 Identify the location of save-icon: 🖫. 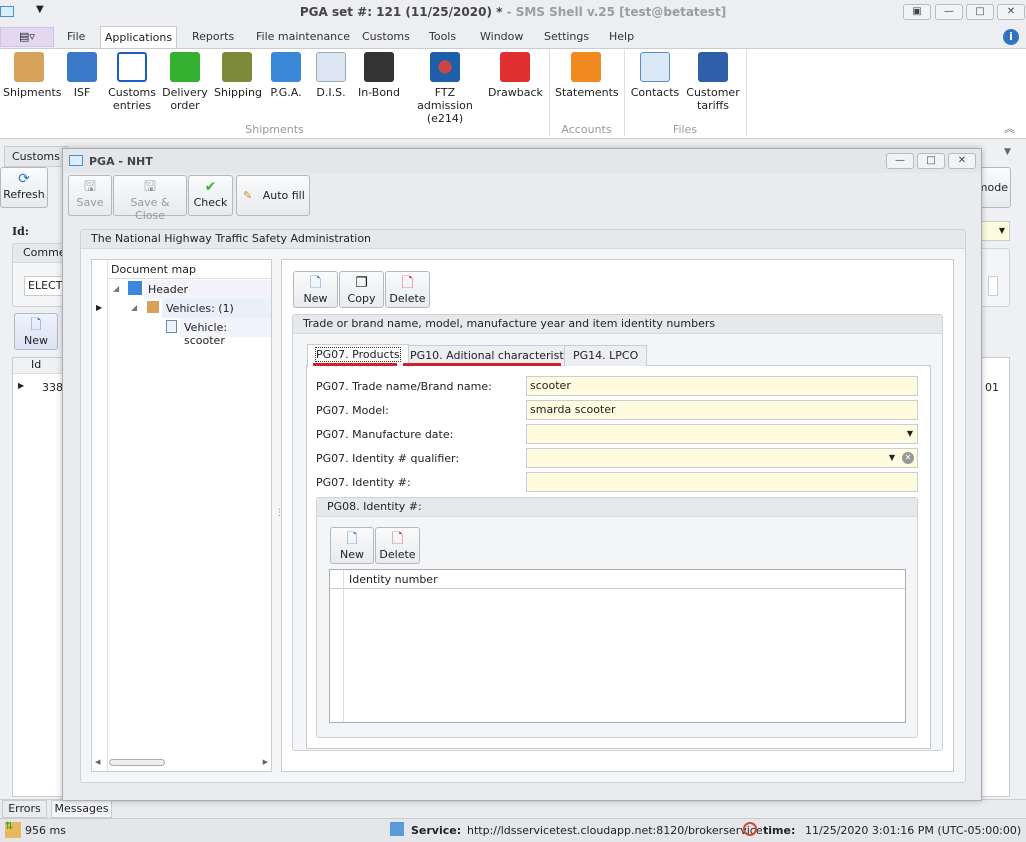
(90, 187).